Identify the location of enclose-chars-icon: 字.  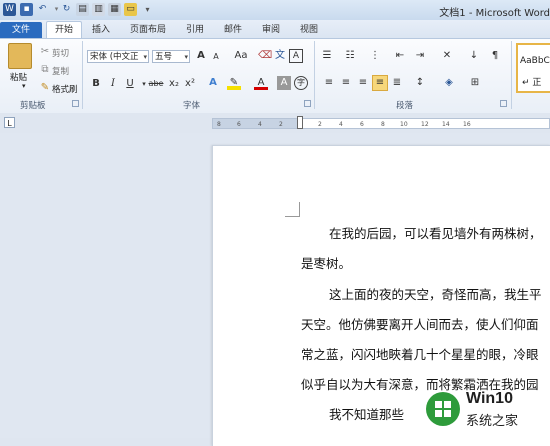
(301, 83).